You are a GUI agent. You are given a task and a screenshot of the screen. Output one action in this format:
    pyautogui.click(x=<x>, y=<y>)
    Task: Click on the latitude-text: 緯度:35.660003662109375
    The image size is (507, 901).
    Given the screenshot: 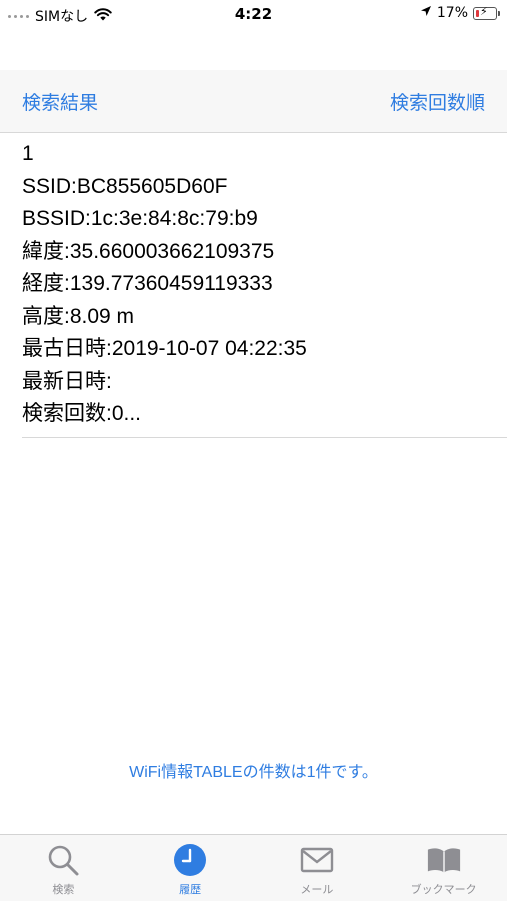 What is the action you would take?
    pyautogui.click(x=148, y=251)
    